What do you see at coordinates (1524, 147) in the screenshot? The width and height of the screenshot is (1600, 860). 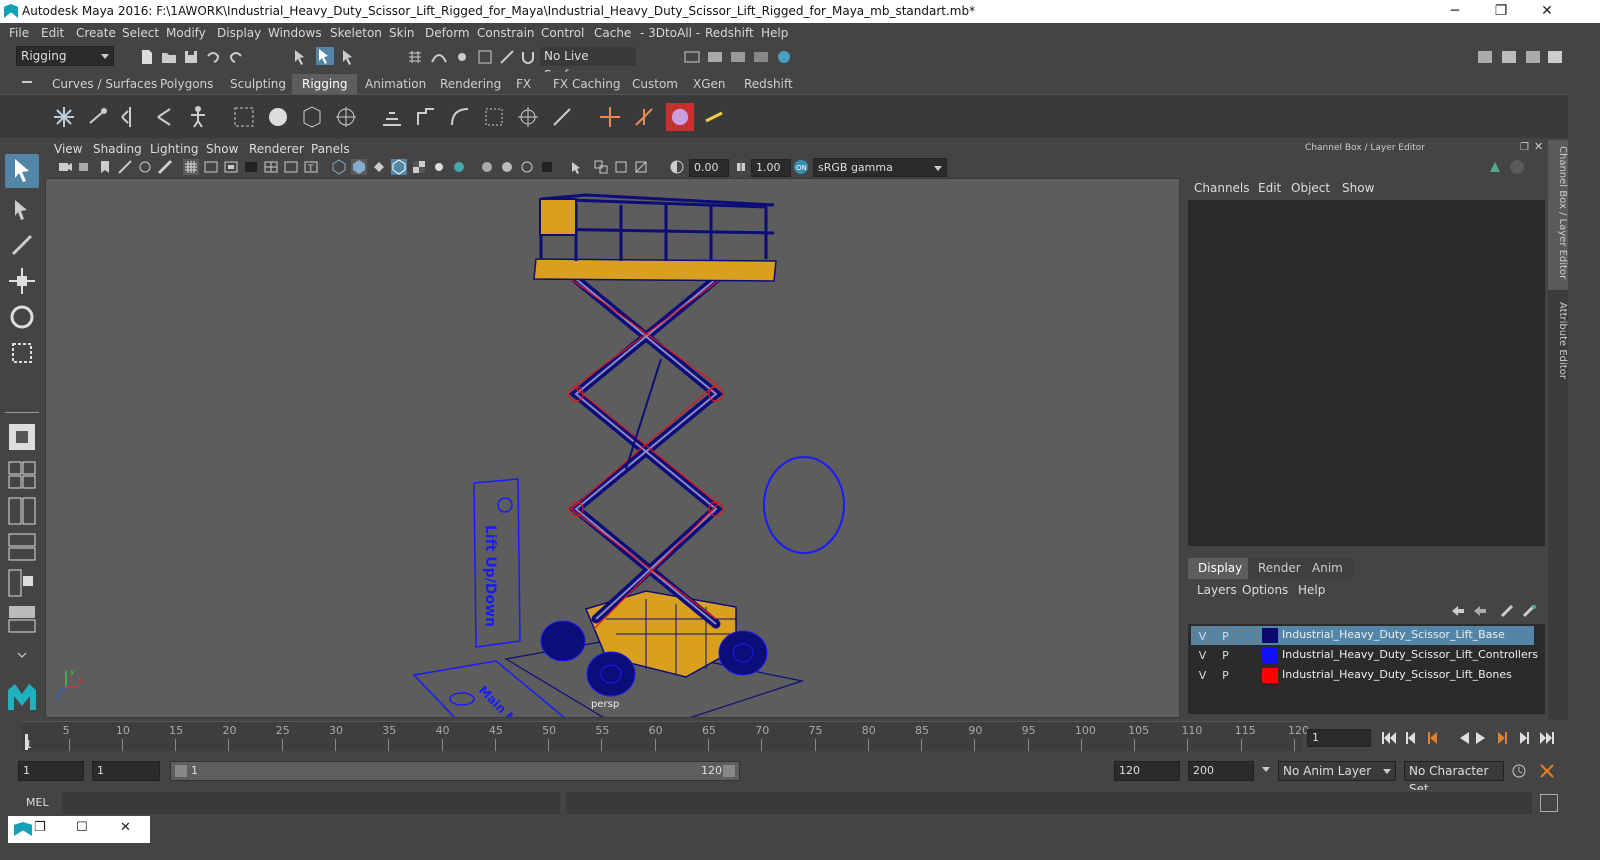 I see `float-panel-icon: ❐` at bounding box center [1524, 147].